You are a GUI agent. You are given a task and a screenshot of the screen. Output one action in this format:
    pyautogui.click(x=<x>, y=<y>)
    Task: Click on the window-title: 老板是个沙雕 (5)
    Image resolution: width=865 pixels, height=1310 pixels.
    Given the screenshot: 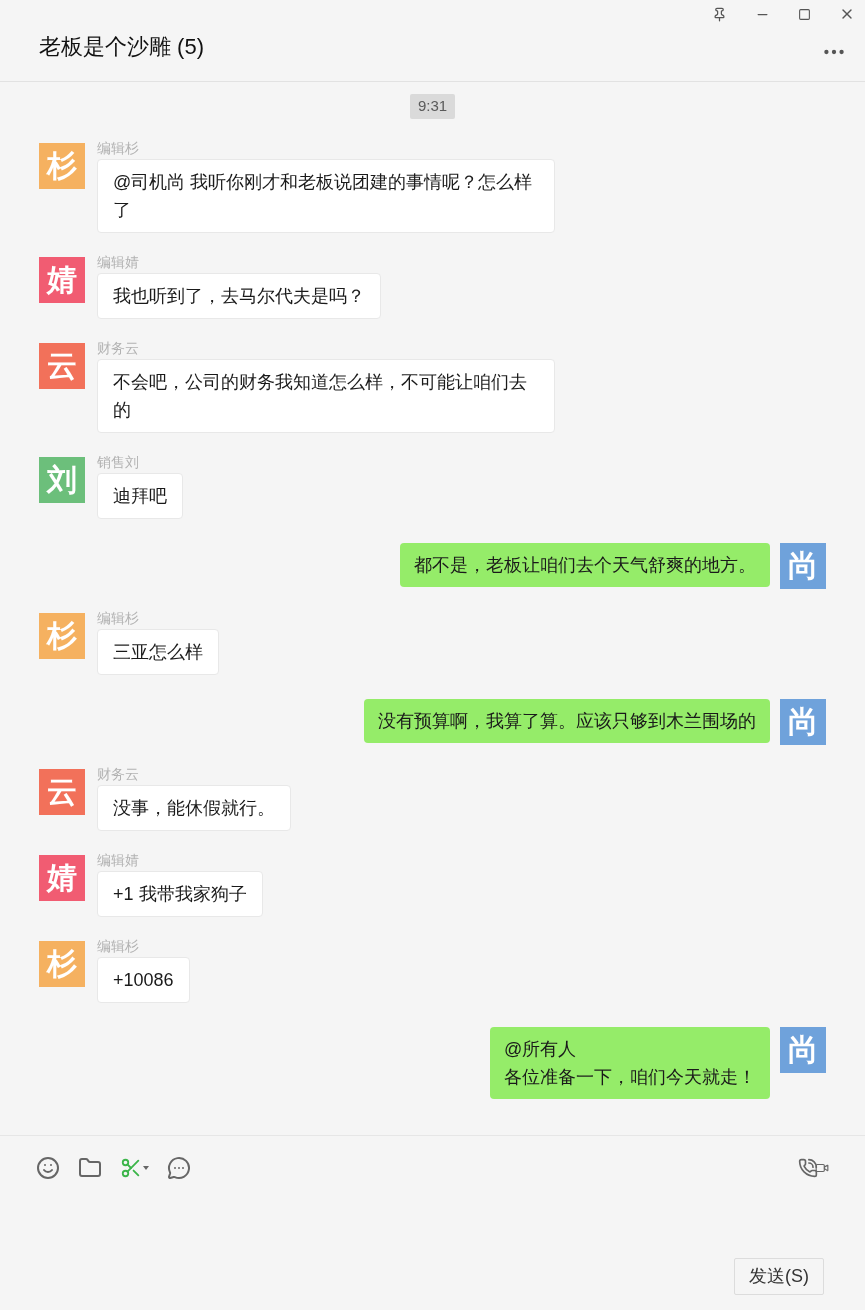 What is the action you would take?
    pyautogui.click(x=121, y=47)
    